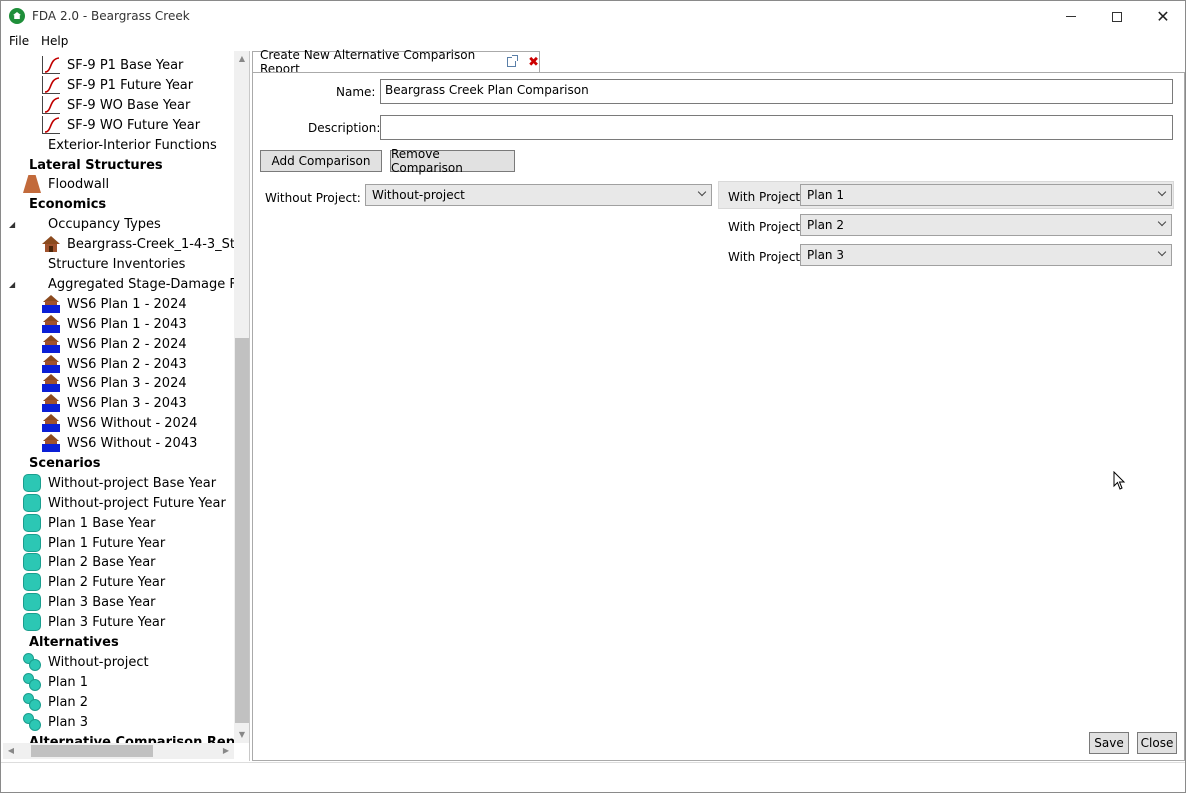 The width and height of the screenshot is (1186, 793). I want to click on tree-item: WS6 Plan 1 - 2024, so click(114, 304).